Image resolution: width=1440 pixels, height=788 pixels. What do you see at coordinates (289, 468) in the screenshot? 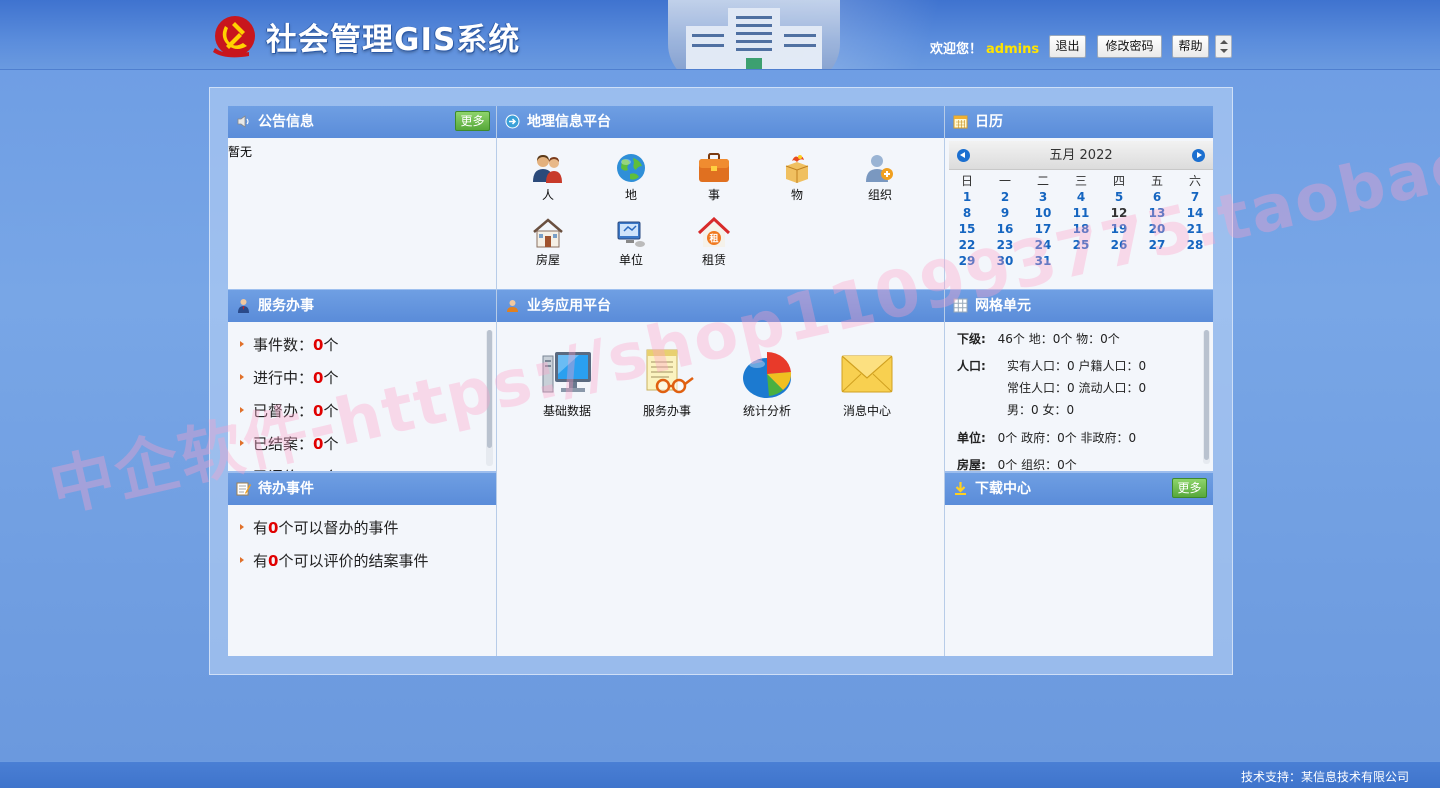
I see `service-stat-row: 已评价：0个` at bounding box center [289, 468].